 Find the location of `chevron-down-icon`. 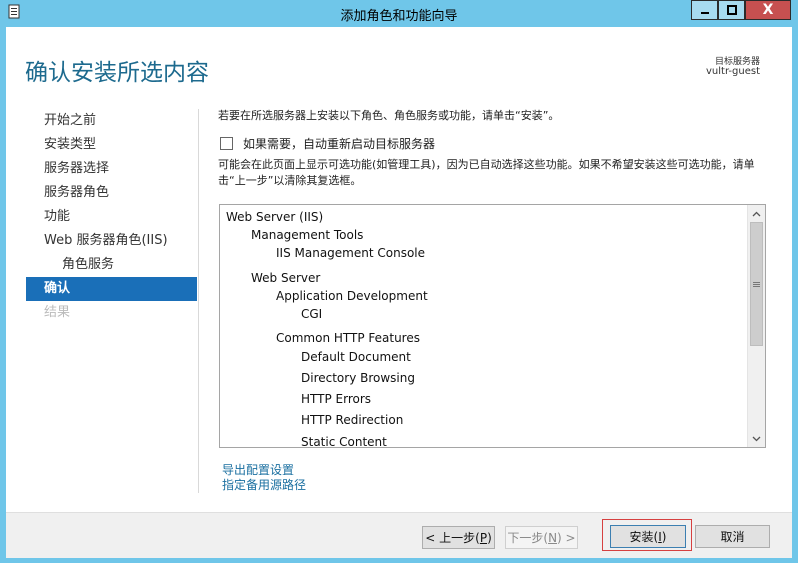

chevron-down-icon is located at coordinates (756, 438).